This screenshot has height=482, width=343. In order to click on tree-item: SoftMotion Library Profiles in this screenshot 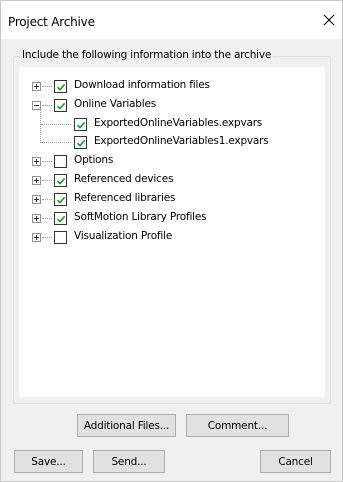, I will do `click(169, 218)`.